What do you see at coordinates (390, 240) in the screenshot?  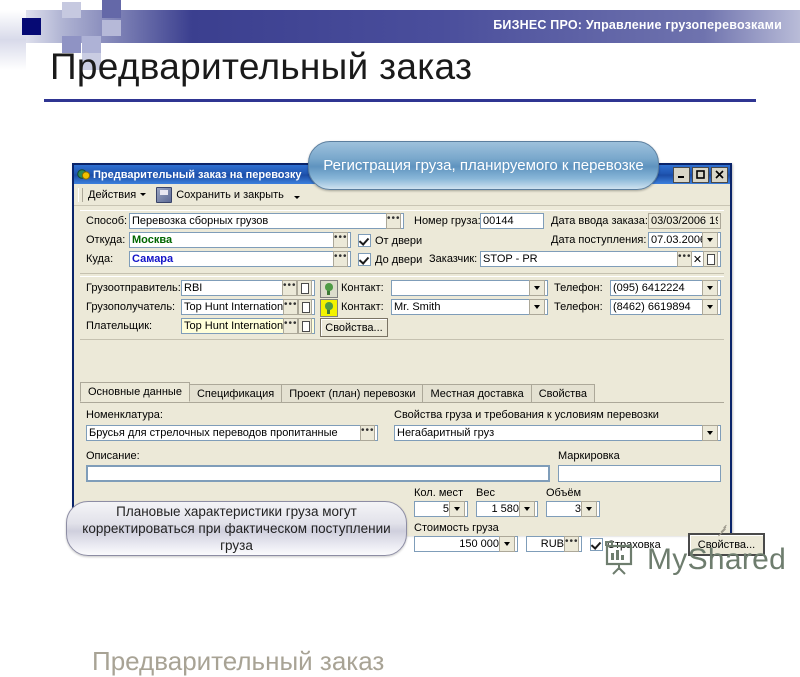 I see `ot-dveri-checkbox: От двери` at bounding box center [390, 240].